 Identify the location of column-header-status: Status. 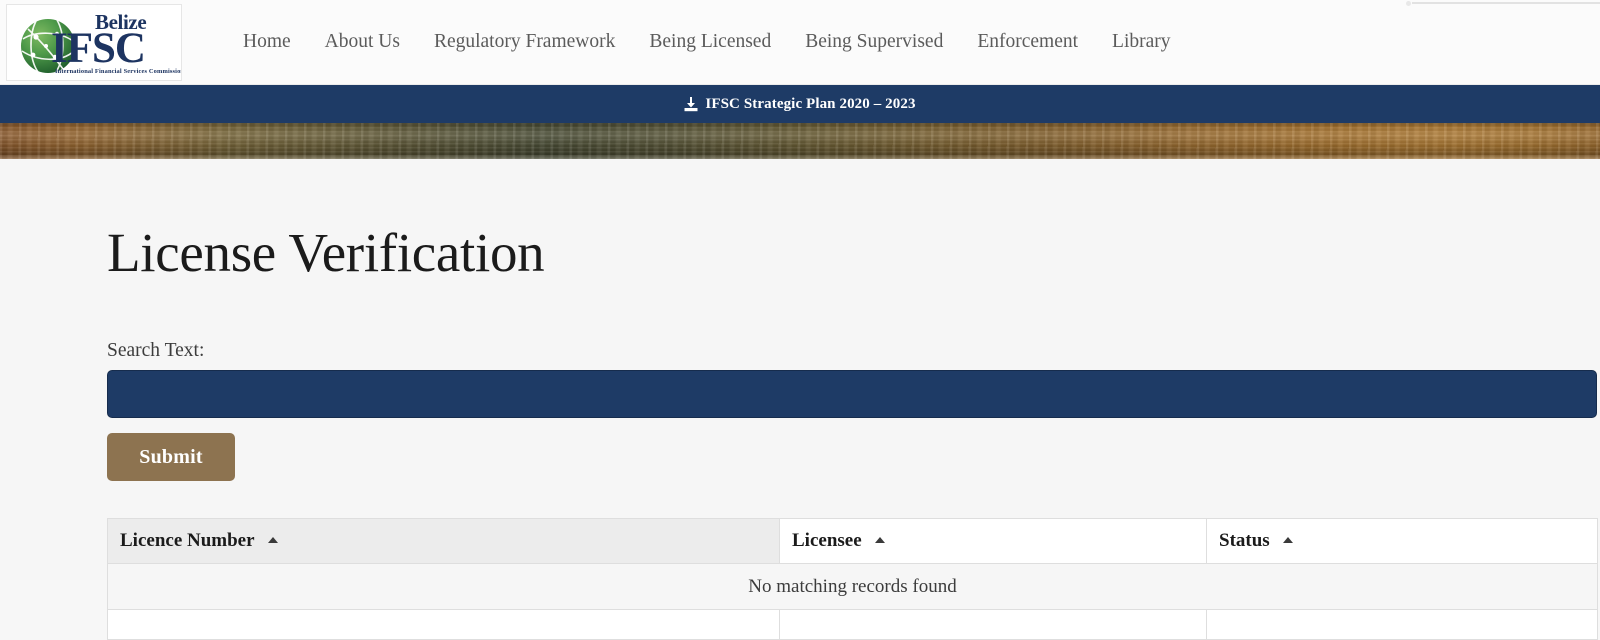
(1402, 541).